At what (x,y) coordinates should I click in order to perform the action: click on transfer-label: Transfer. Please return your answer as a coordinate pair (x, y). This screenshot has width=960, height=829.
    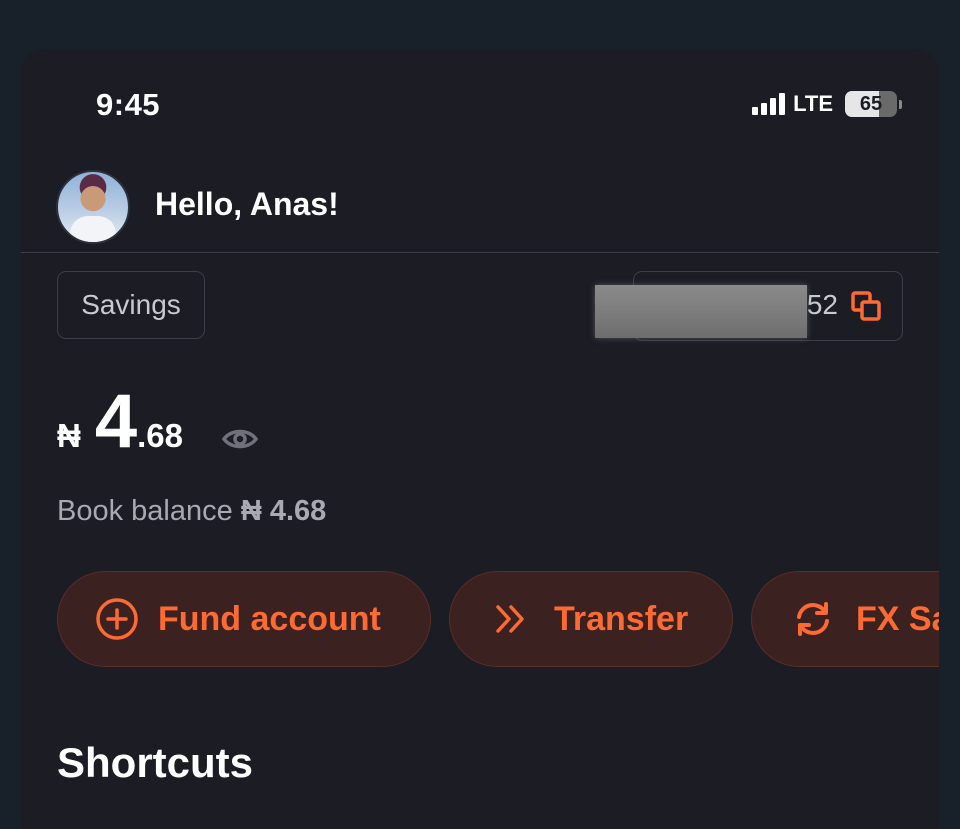
    Looking at the image, I should click on (621, 618).